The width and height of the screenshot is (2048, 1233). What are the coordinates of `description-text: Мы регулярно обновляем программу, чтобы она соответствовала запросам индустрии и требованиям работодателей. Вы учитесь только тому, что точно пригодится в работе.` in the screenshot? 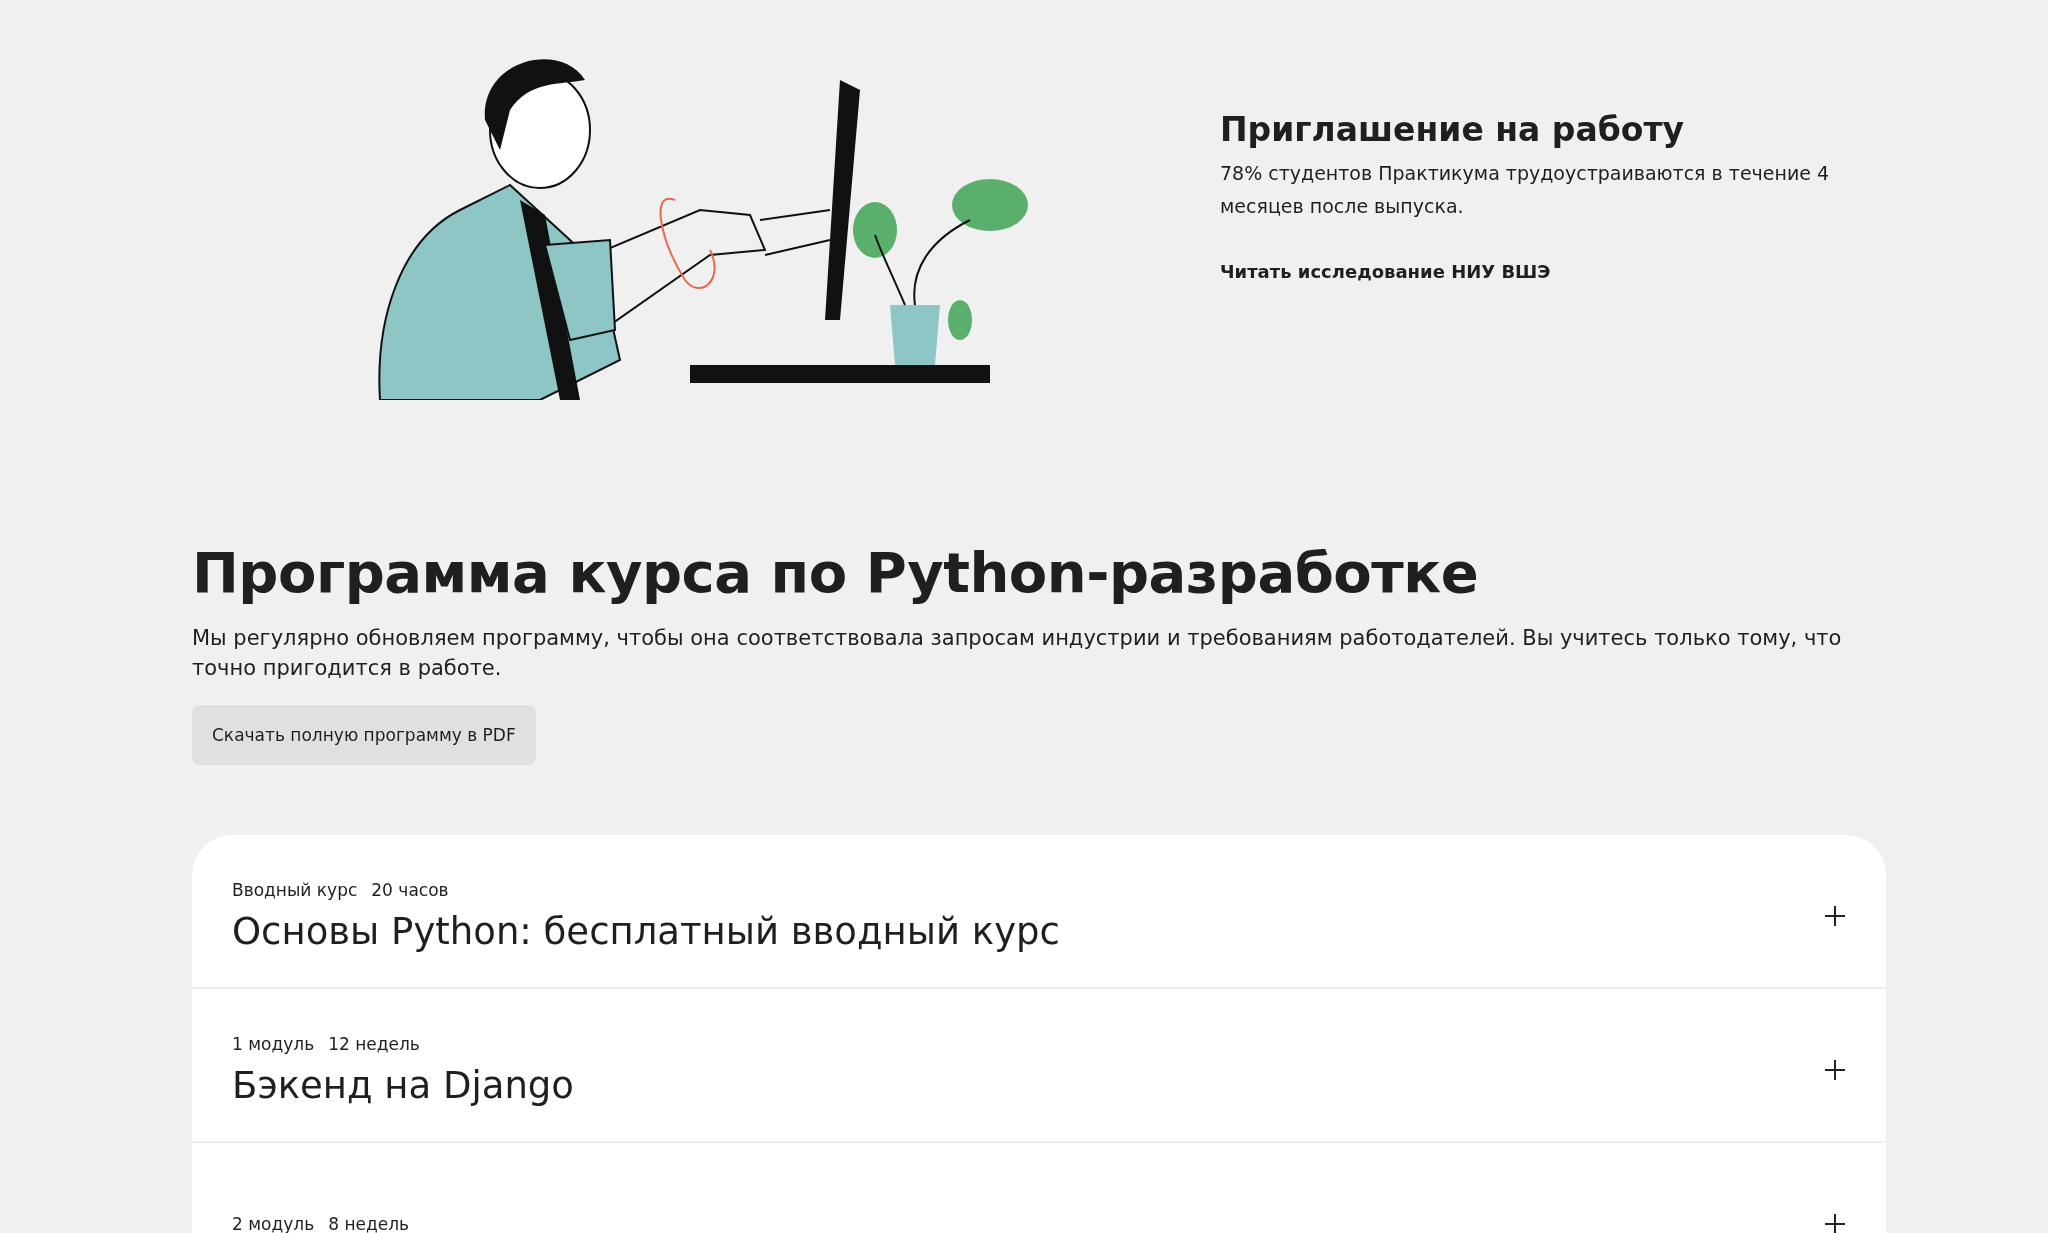 It's located at (1017, 653).